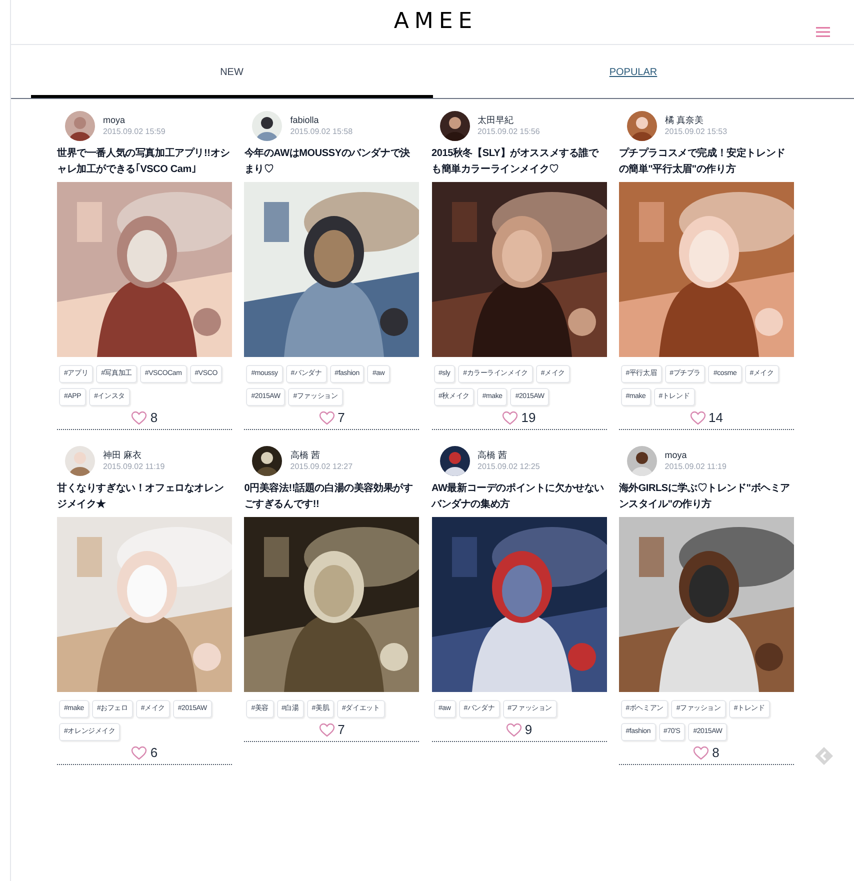 The image size is (854, 881). Describe the element at coordinates (134, 455) in the screenshot. I see `author-name: 神田 麻衣` at that location.